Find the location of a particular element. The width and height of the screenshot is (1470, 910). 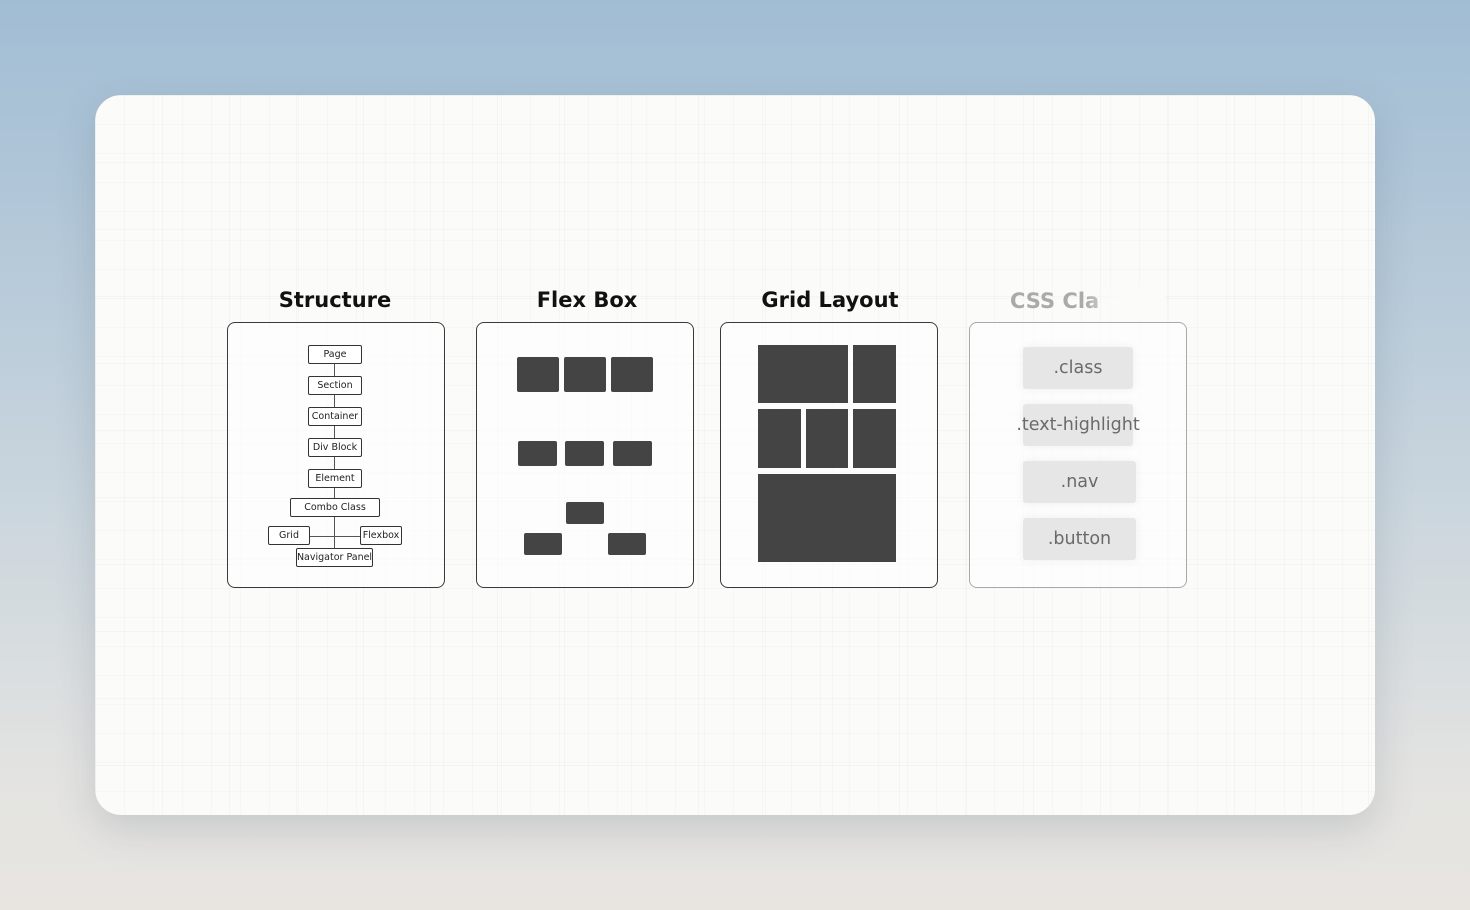

node-grid: Grid is located at coordinates (289, 535).